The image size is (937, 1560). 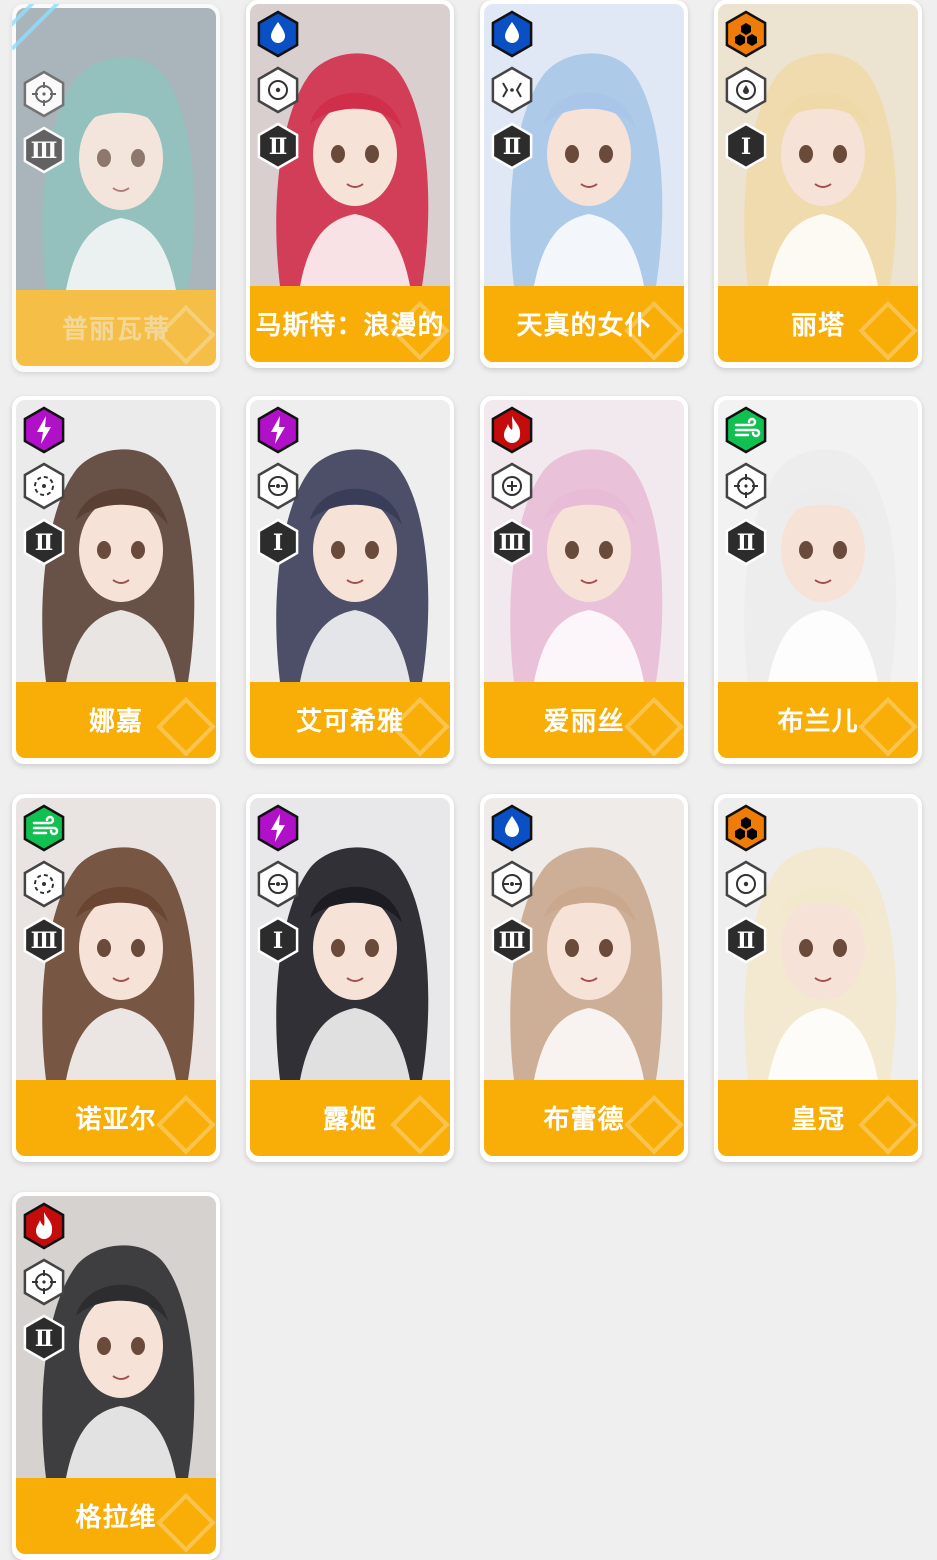 I want to click on name-bar: ◇ 布兰儿, so click(x=818, y=720).